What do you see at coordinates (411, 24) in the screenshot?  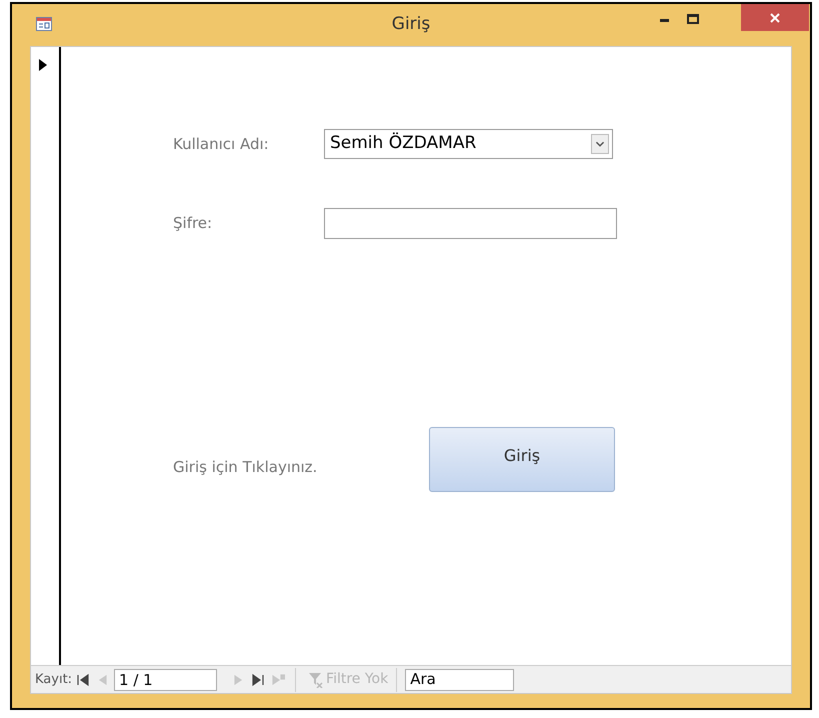 I see `window-title: Giriş` at bounding box center [411, 24].